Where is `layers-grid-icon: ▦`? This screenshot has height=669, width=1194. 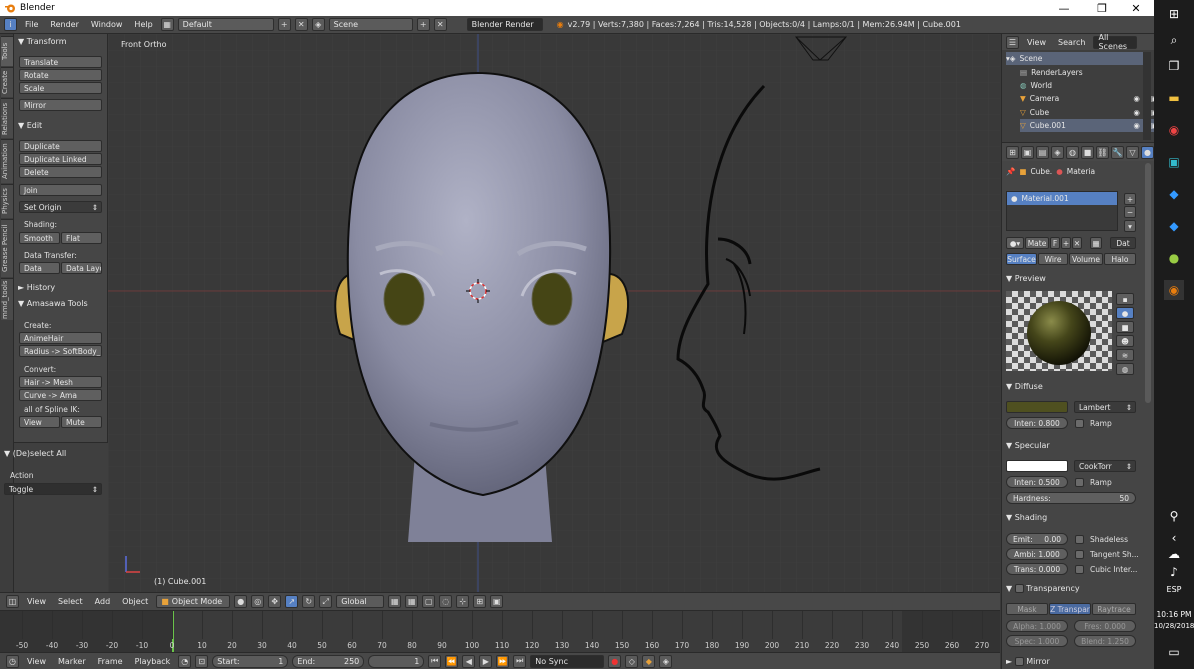 layers-grid-icon: ▦ is located at coordinates (395, 601).